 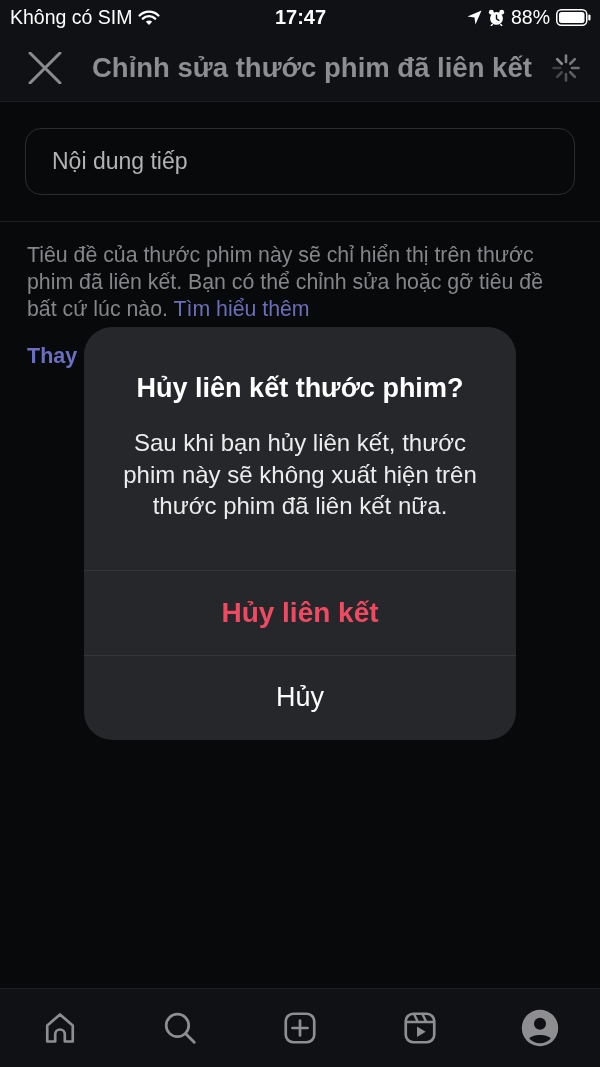 I want to click on screen-title: Chỉnh sửa thước phim đã liên kết, so click(x=312, y=67).